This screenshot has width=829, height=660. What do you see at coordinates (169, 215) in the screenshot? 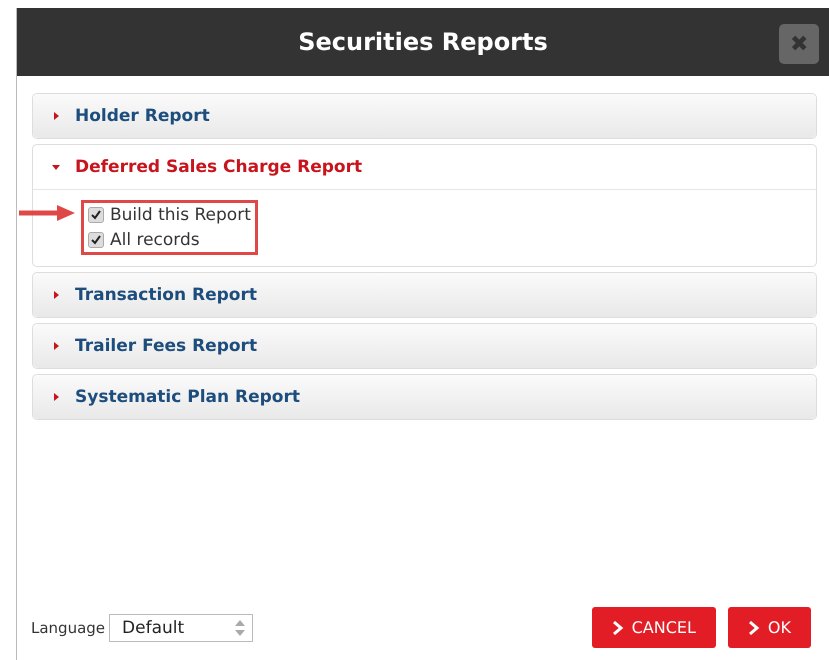
I see `report-option: Build this Report` at bounding box center [169, 215].